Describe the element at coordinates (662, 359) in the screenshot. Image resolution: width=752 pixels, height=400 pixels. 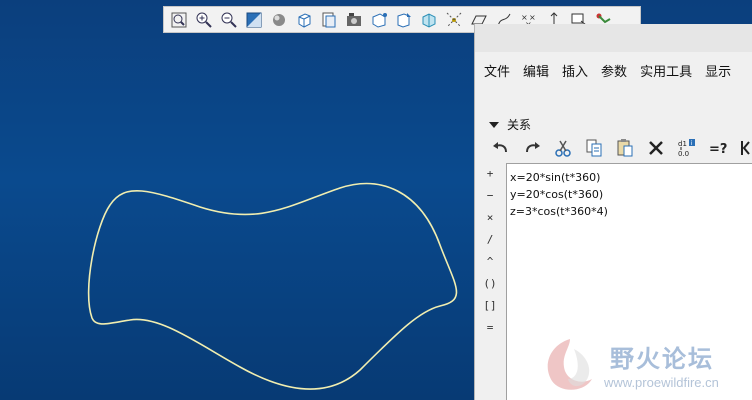
I see `watermark-title: 野火论坛` at that location.